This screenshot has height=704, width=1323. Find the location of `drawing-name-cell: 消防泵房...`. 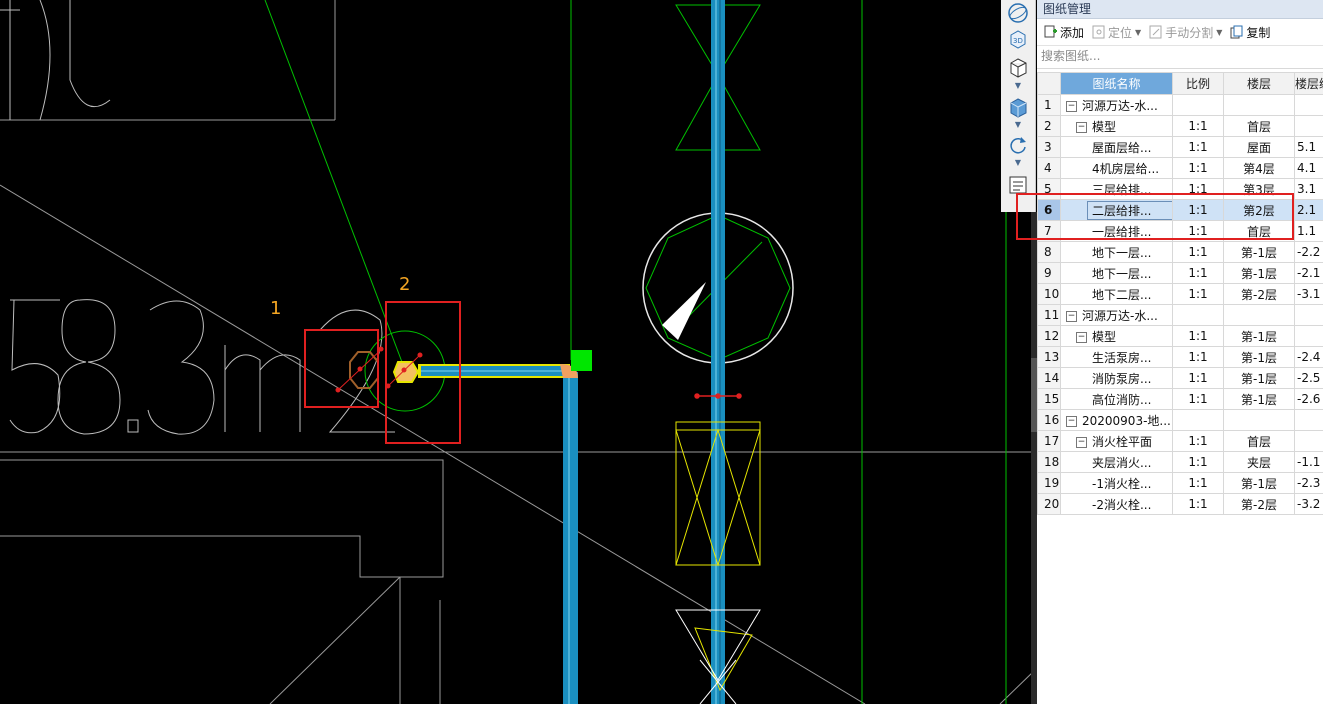

drawing-name-cell: 消防泵房... is located at coordinates (1116, 378).